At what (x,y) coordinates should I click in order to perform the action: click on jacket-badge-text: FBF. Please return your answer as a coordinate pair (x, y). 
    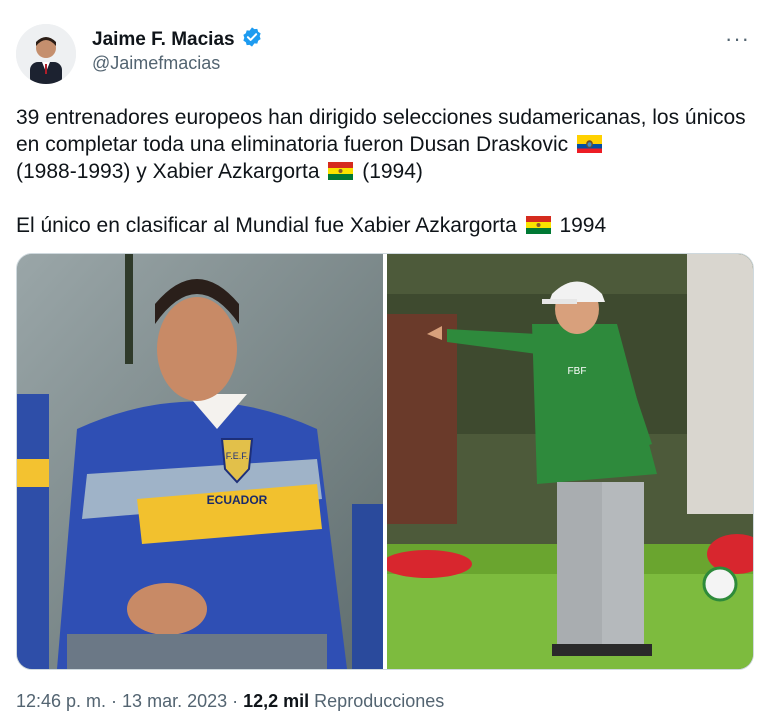
    Looking at the image, I should click on (577, 371).